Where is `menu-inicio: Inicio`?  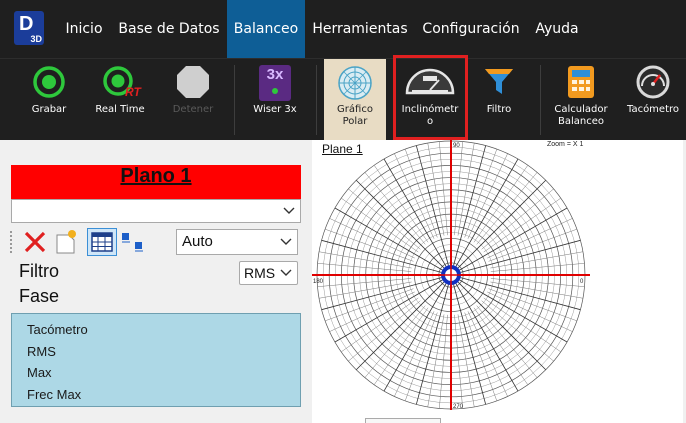
menu-inicio: Inicio is located at coordinates (84, 29).